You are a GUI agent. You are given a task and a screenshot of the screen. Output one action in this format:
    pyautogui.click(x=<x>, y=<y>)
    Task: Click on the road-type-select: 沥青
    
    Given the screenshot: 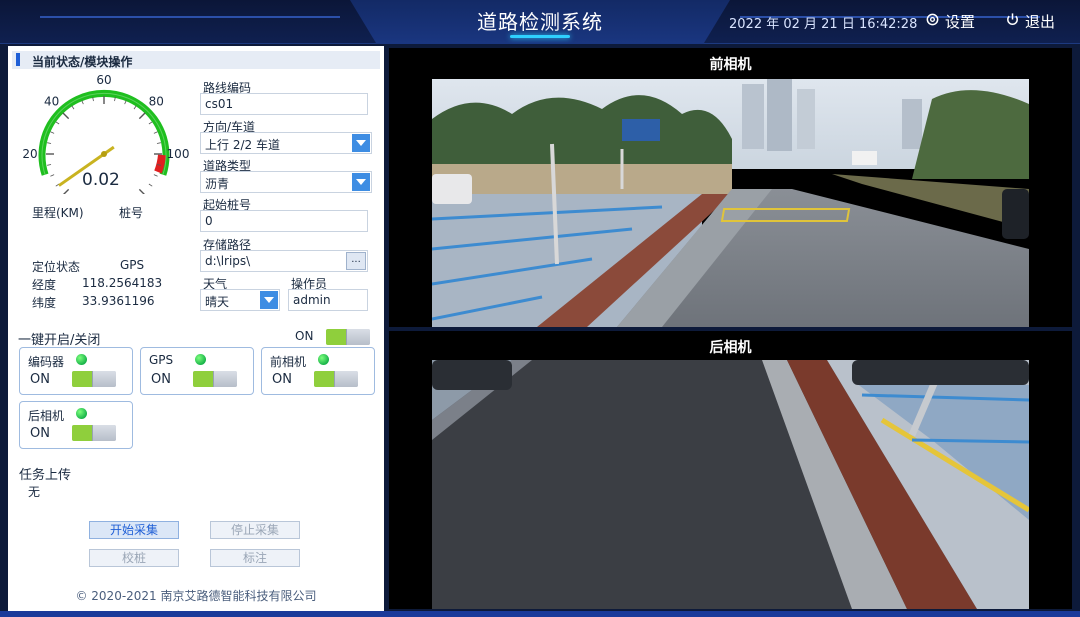 What is the action you would take?
    pyautogui.click(x=286, y=182)
    